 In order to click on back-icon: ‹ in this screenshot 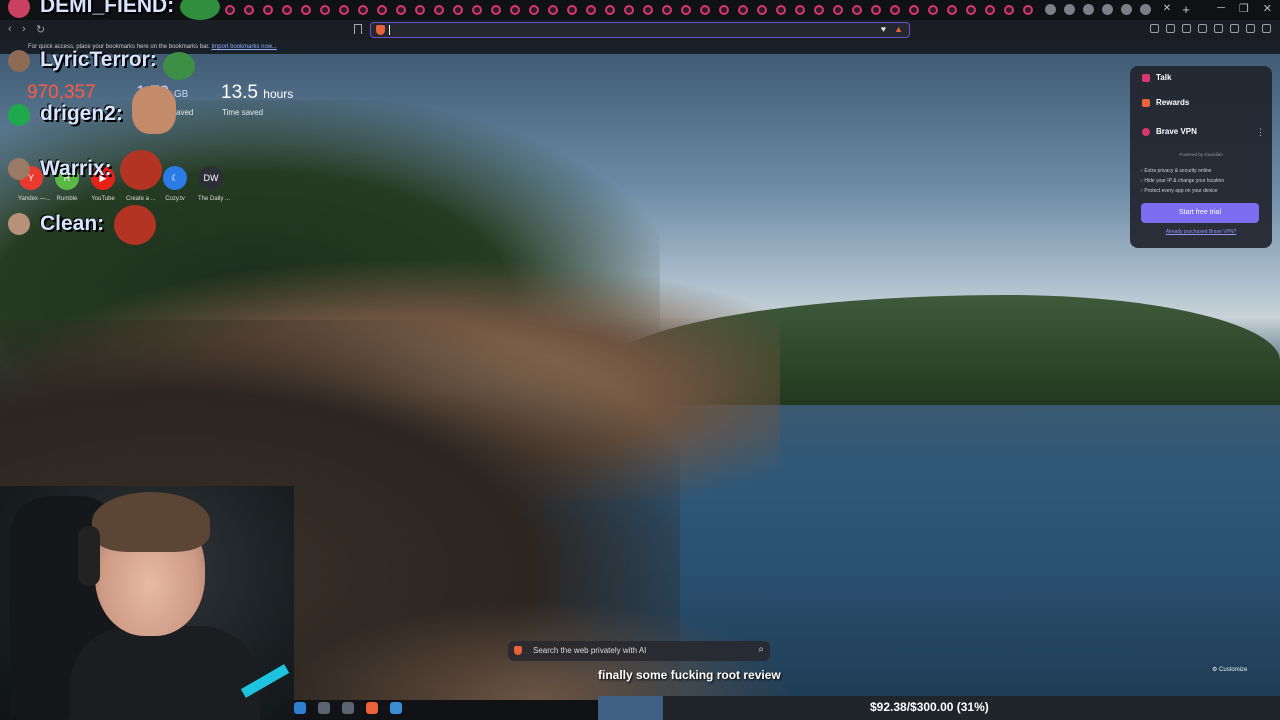, I will do `click(10, 29)`.